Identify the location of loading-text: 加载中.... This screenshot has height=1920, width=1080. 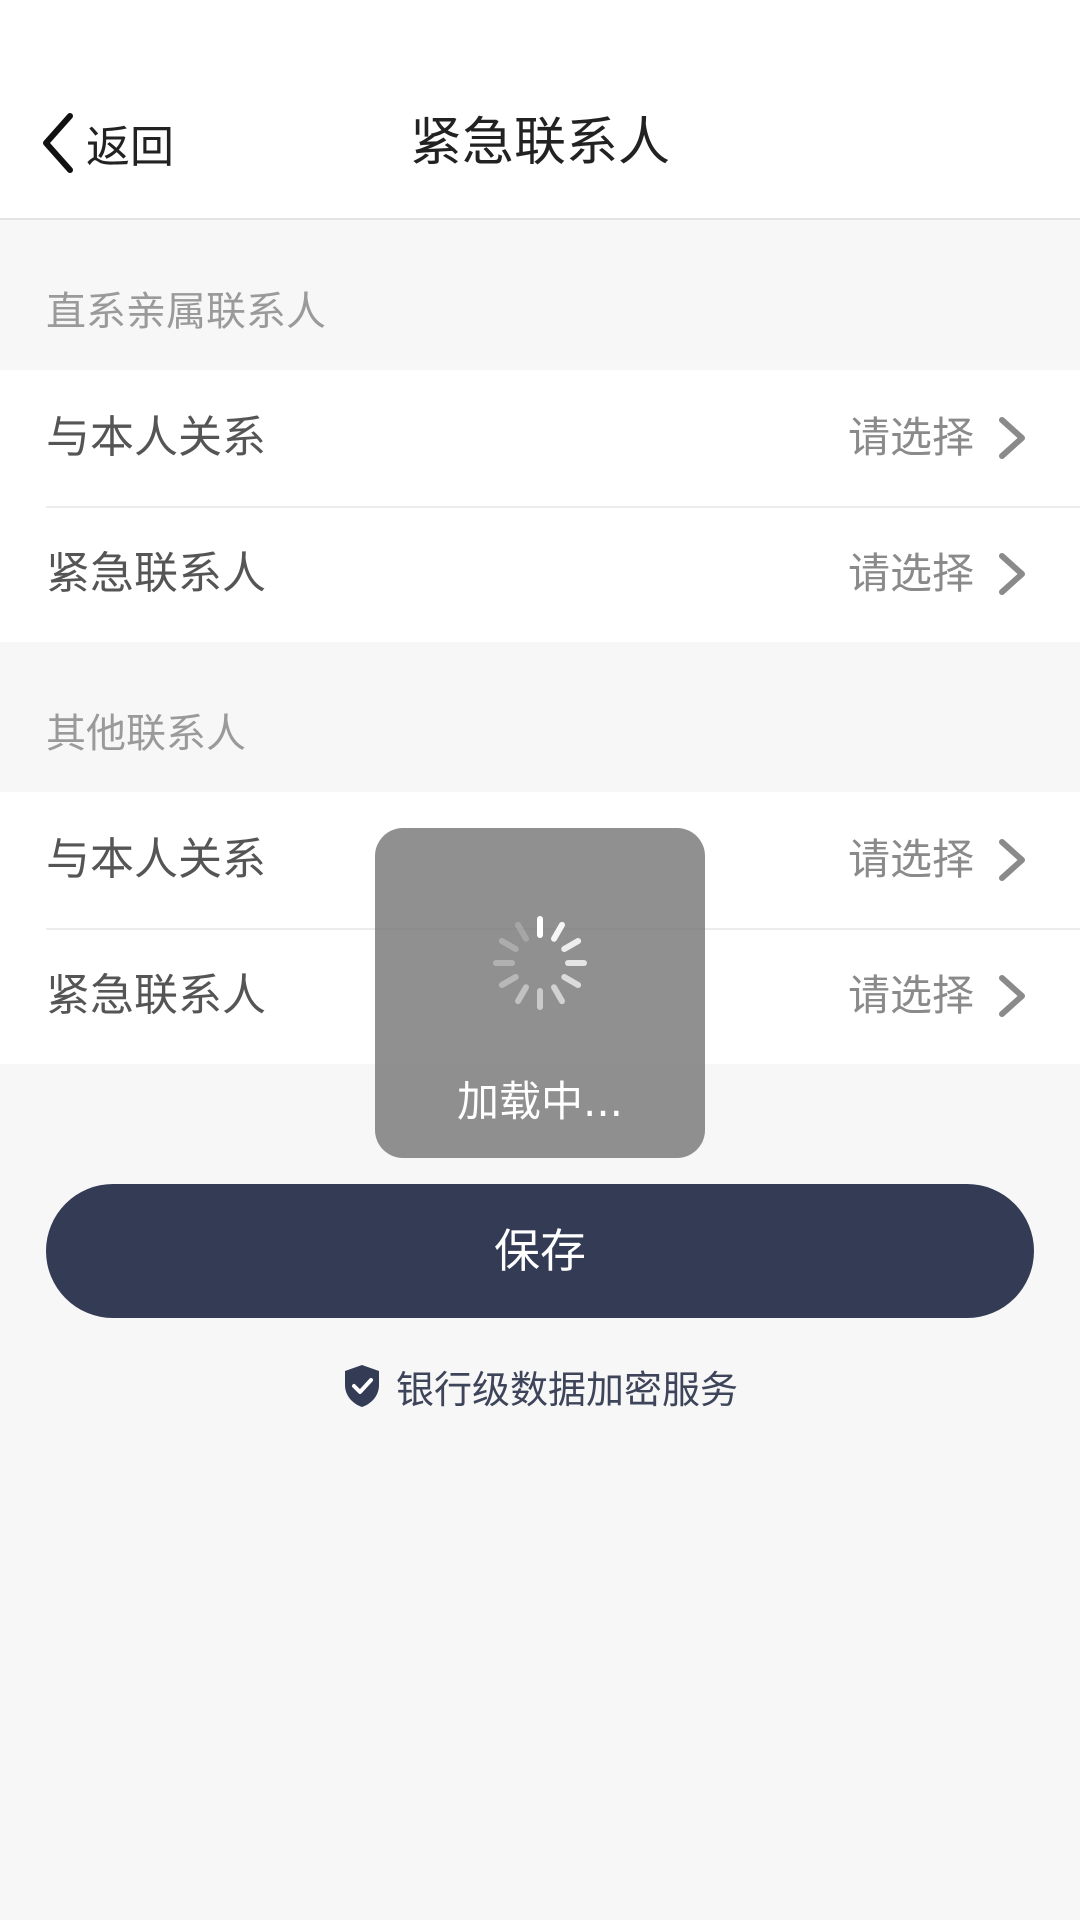
(540, 1101).